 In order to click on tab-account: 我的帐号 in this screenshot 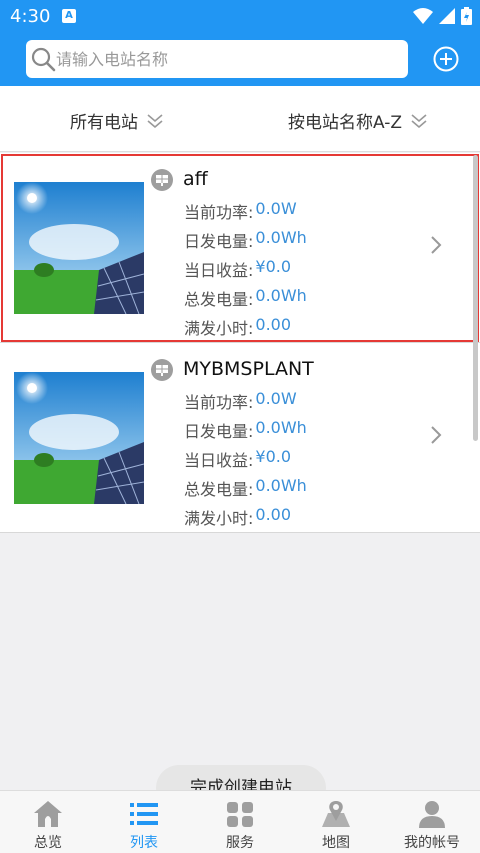, I will do `click(432, 822)`.